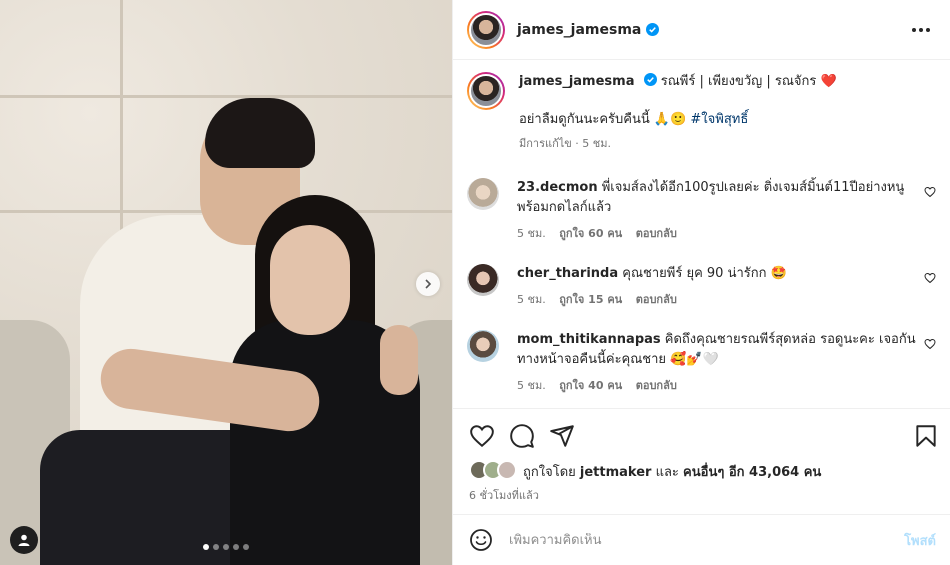 The width and height of the screenshot is (950, 565). Describe the element at coordinates (828, 81) in the screenshot. I see `caption-heart-emoji: ❤️` at that location.